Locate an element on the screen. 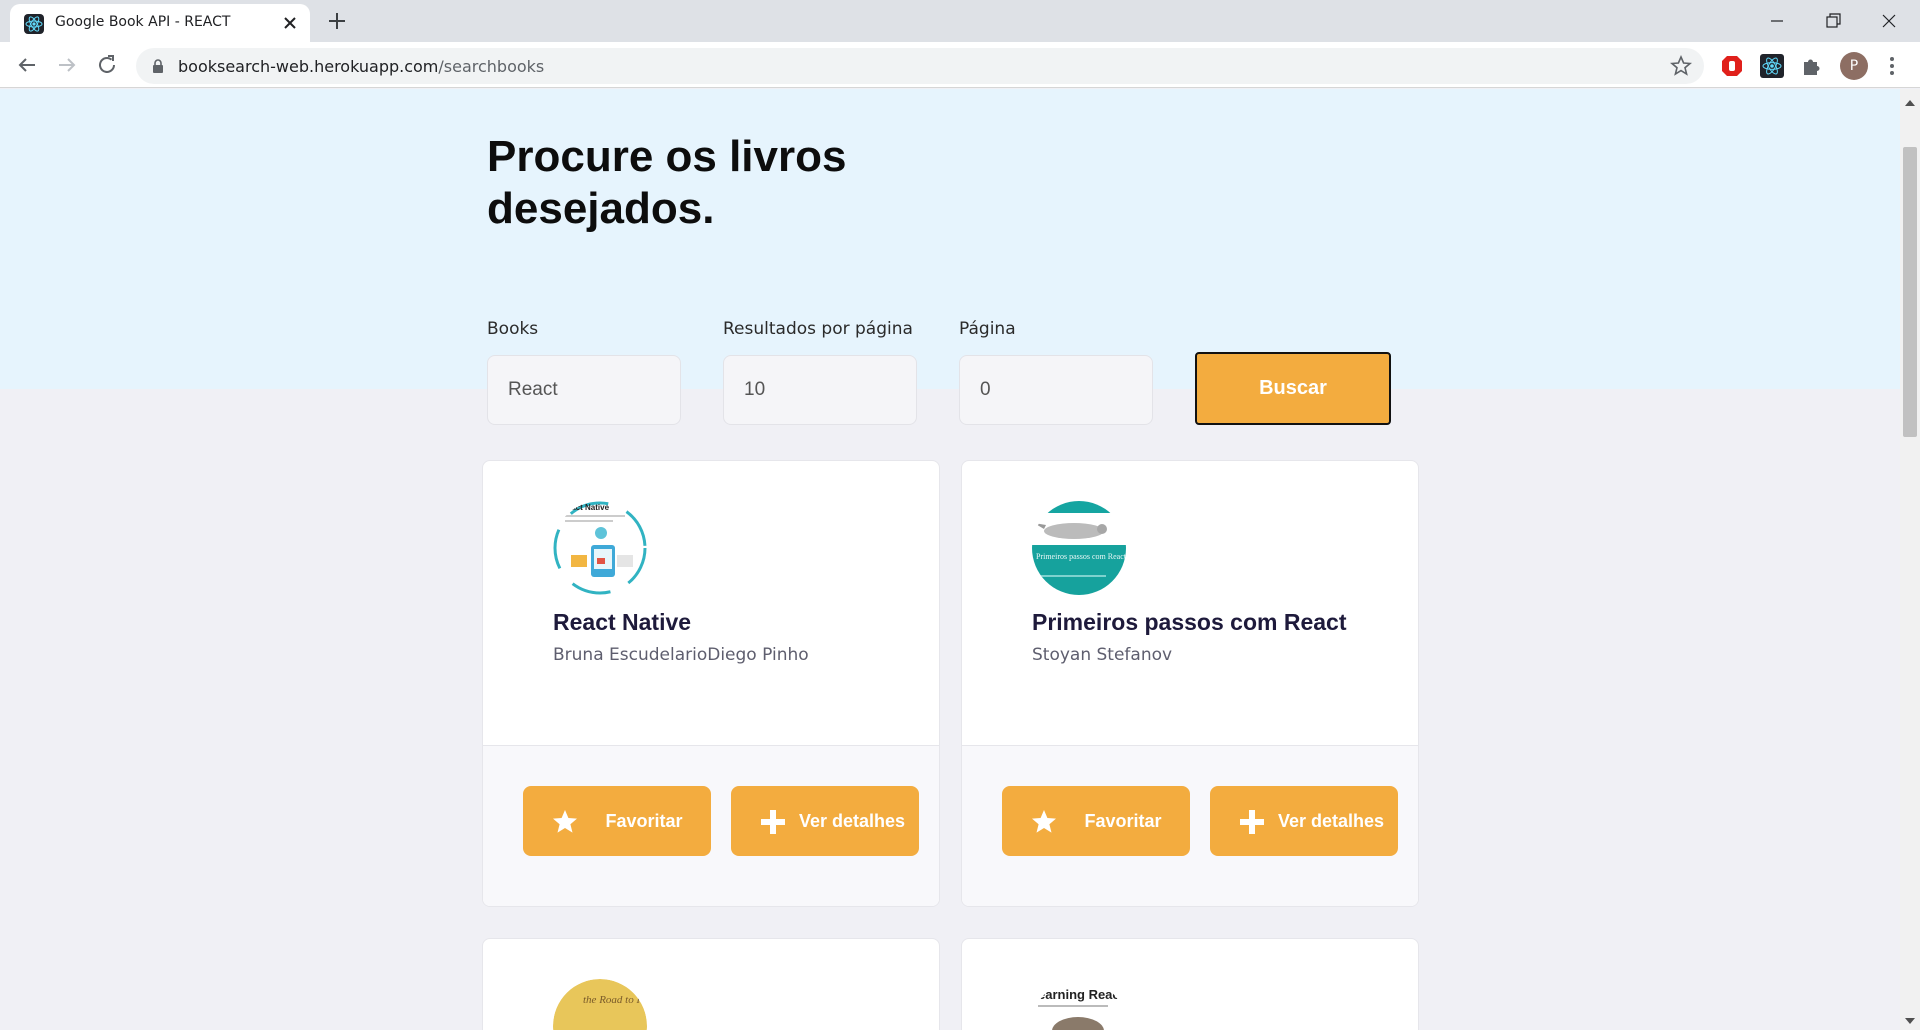  per-page-label: Resultados por página is located at coordinates (818, 329).